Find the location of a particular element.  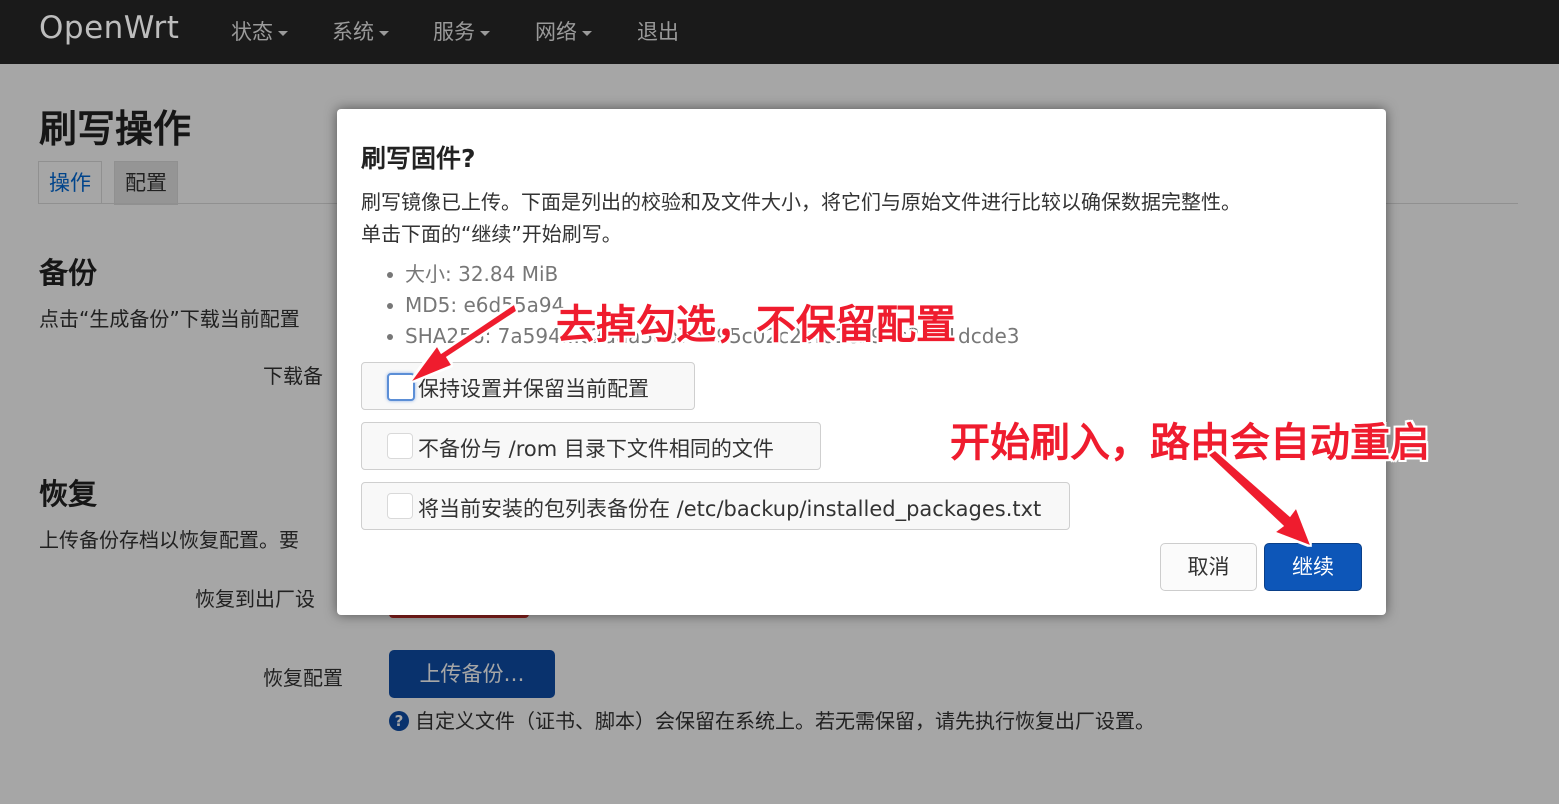

nav-network: 网络 is located at coordinates (563, 31).